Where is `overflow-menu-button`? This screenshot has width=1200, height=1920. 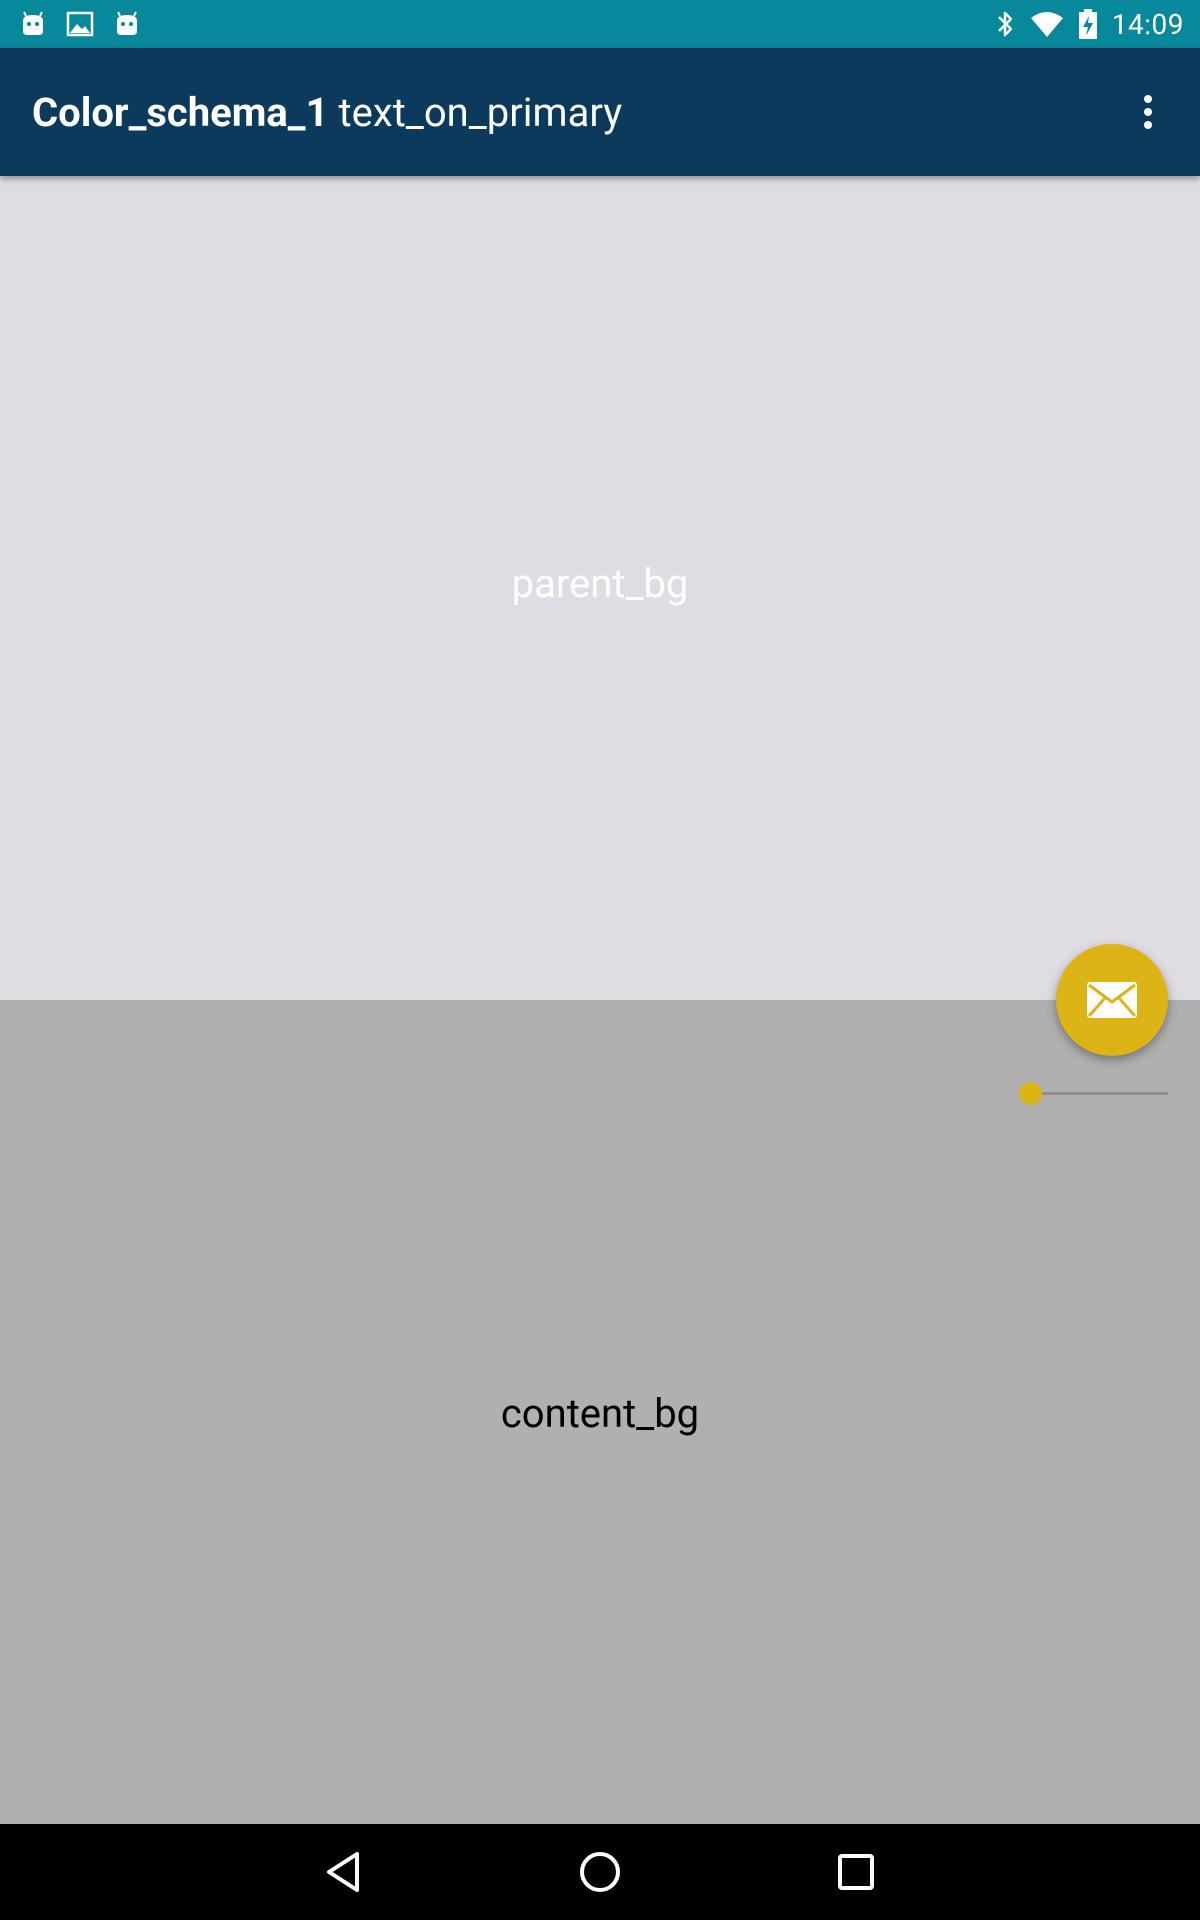 overflow-menu-button is located at coordinates (1148, 112).